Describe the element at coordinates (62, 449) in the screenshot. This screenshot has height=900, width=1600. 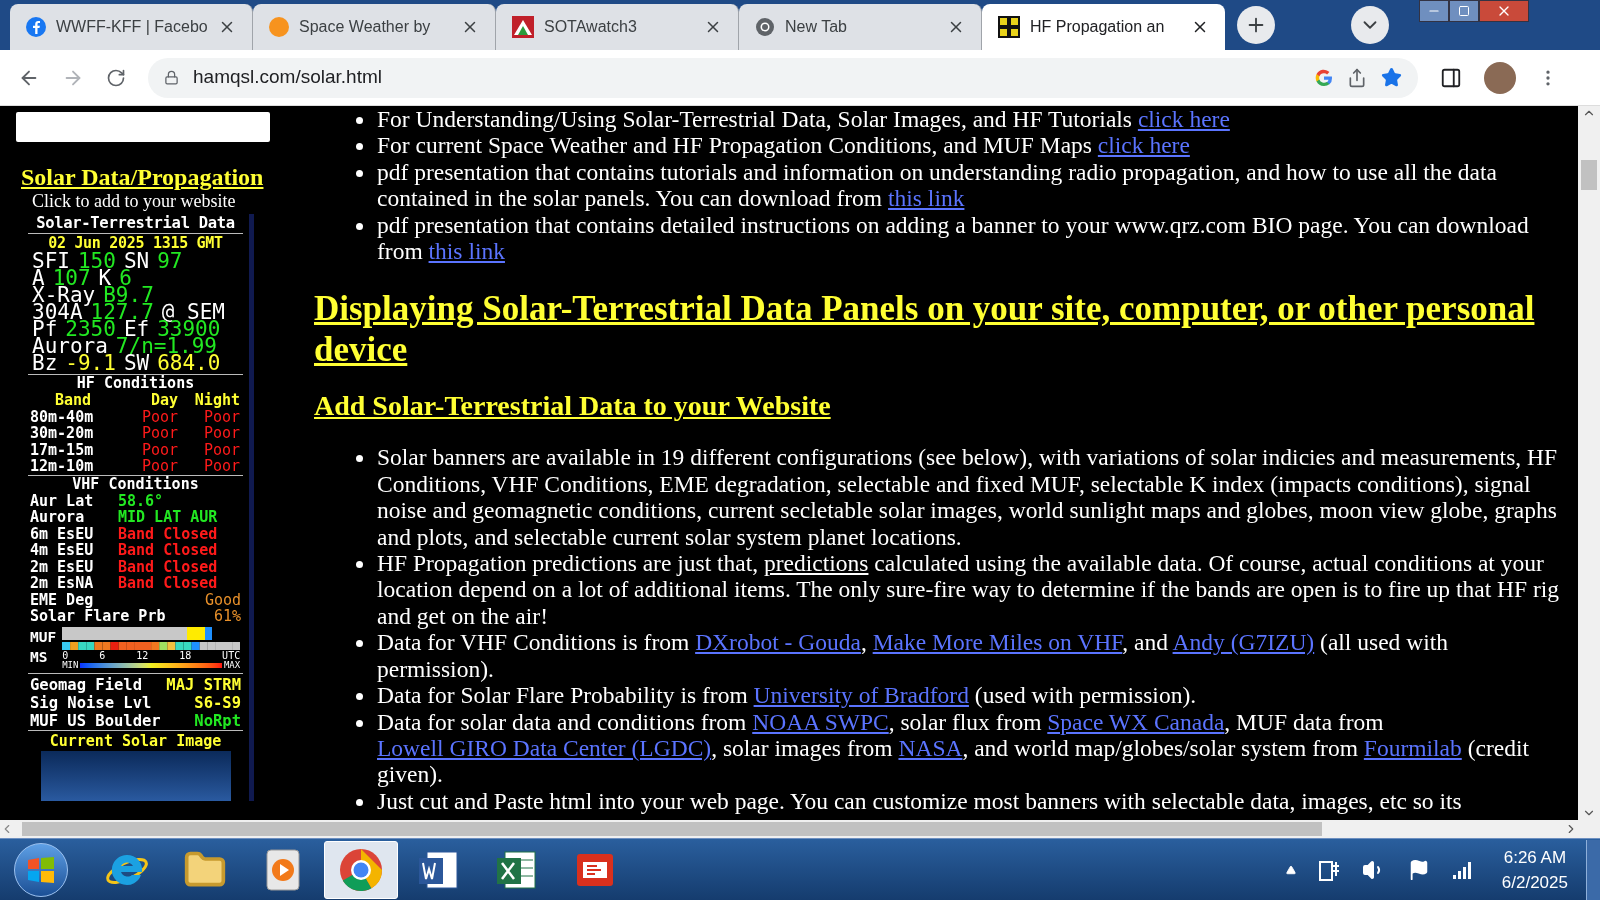
I see `band-label: 17m-15m` at that location.